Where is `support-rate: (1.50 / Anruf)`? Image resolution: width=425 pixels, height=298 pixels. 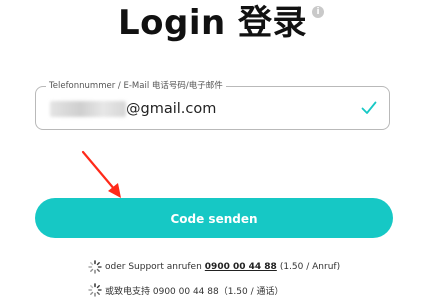
support-rate: (1.50 / Anruf) is located at coordinates (310, 267).